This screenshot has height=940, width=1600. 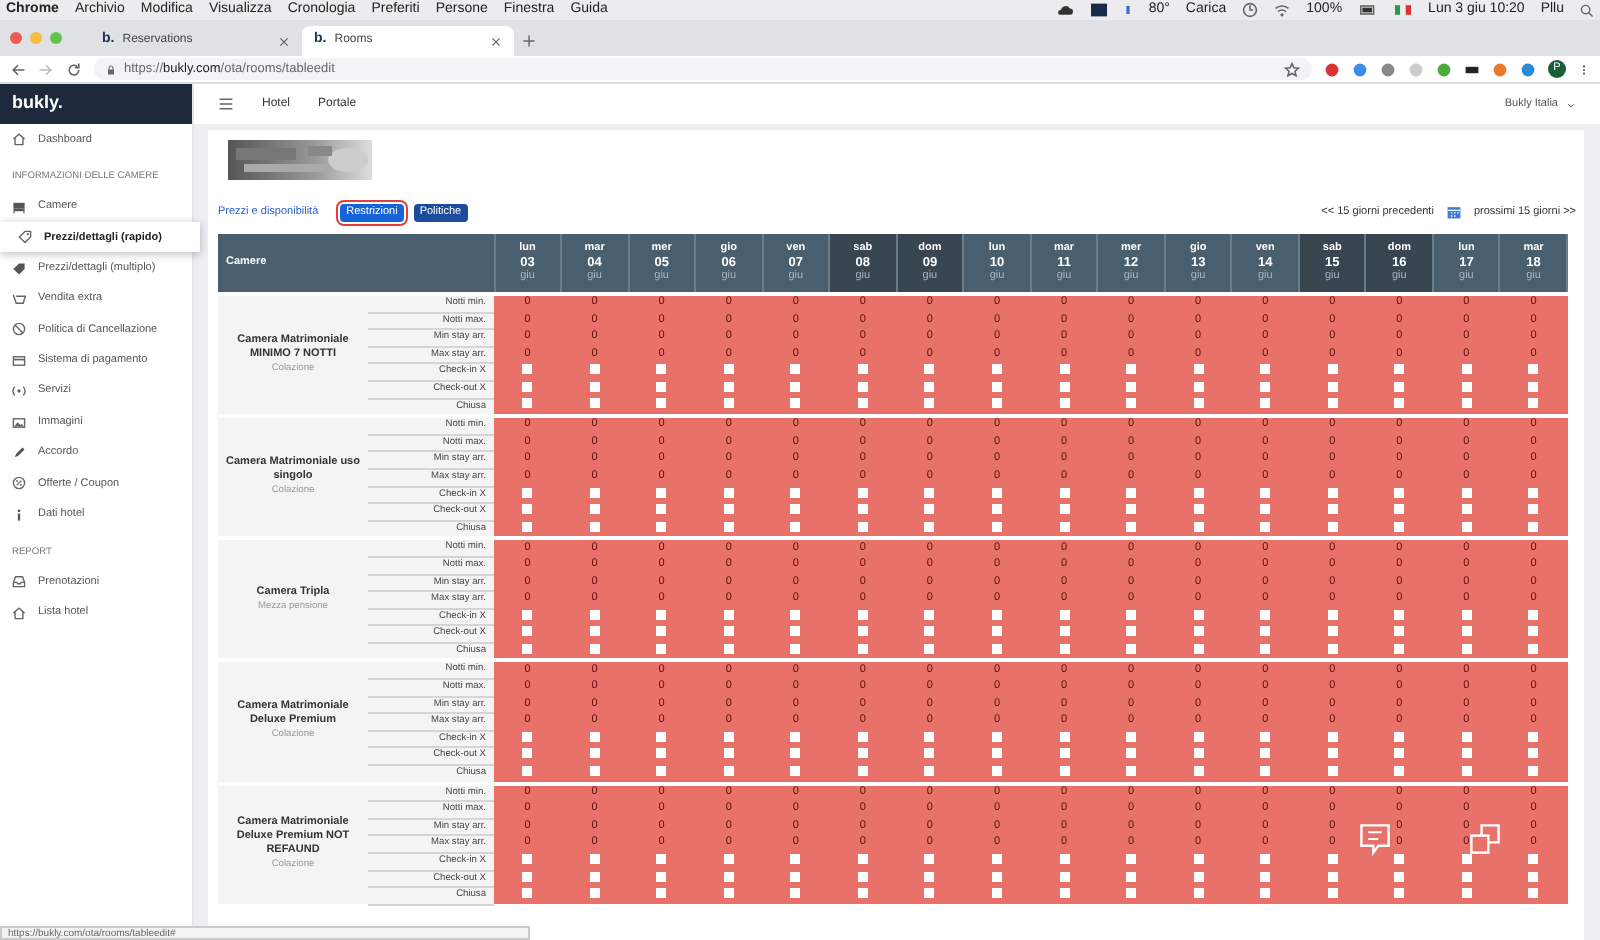 What do you see at coordinates (18, 69) in the screenshot?
I see `back-icon` at bounding box center [18, 69].